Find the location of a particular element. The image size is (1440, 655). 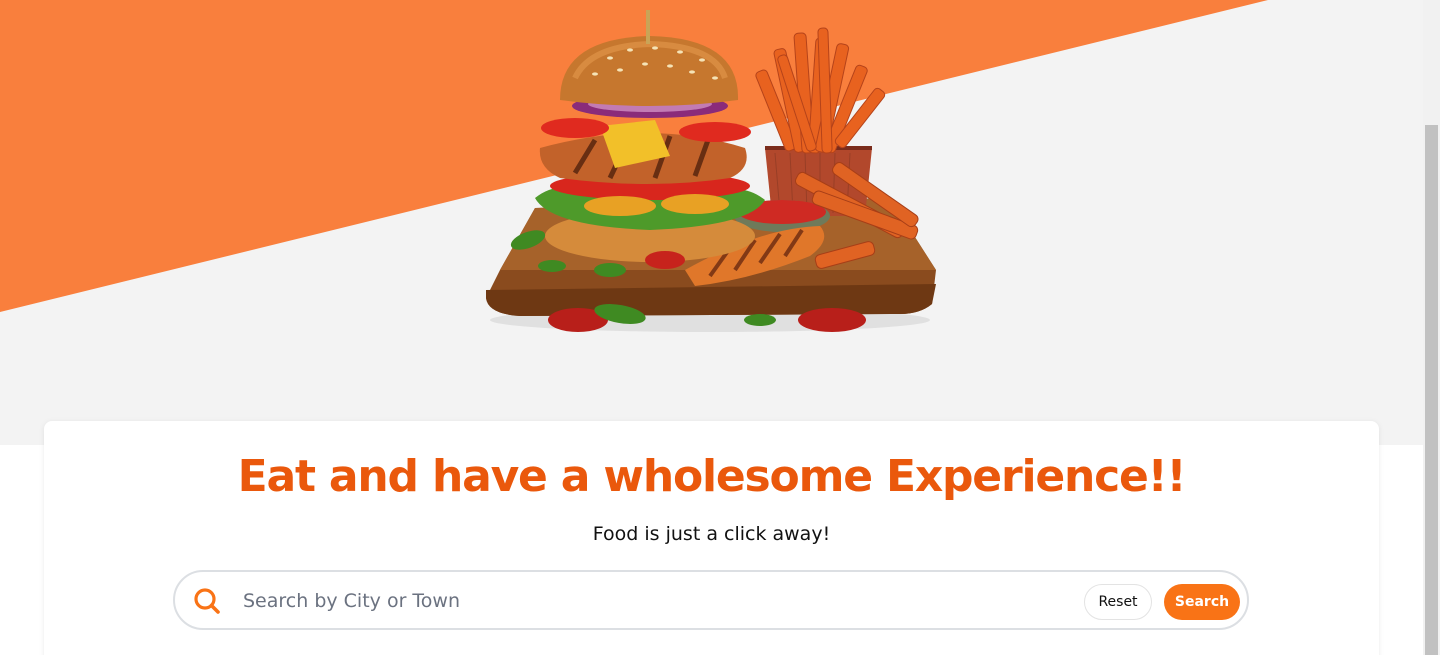

page-headline: Eat and have a wholesome Experience!! is located at coordinates (712, 476).